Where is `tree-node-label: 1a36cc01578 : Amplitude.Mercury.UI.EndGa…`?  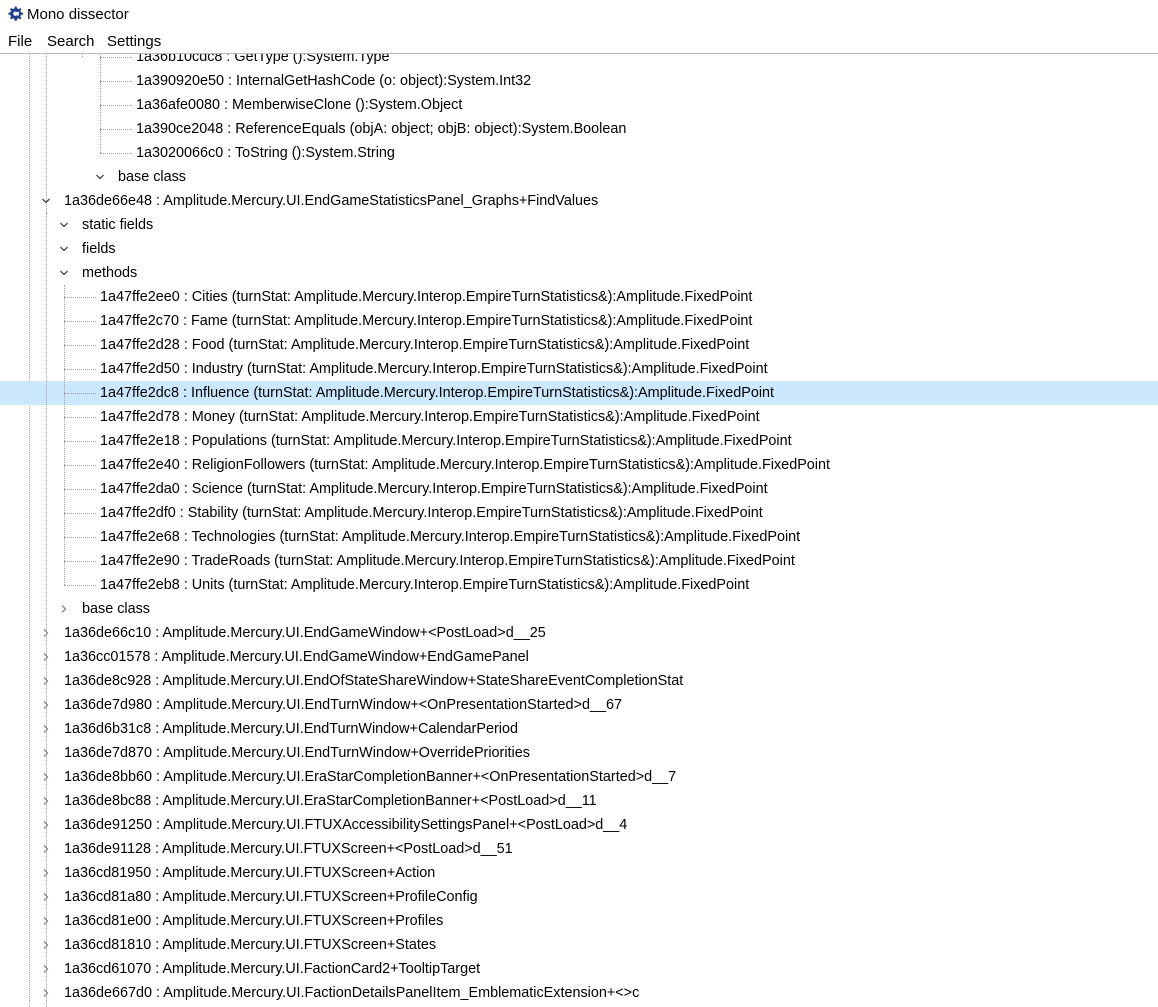
tree-node-label: 1a36cc01578 : Amplitude.Mercury.UI.EndGa… is located at coordinates (296, 657).